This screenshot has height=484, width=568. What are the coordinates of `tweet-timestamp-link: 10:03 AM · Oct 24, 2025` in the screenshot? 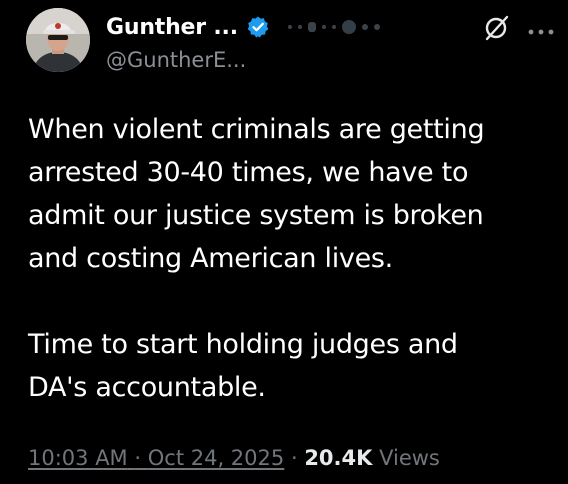 It's located at (156, 458).